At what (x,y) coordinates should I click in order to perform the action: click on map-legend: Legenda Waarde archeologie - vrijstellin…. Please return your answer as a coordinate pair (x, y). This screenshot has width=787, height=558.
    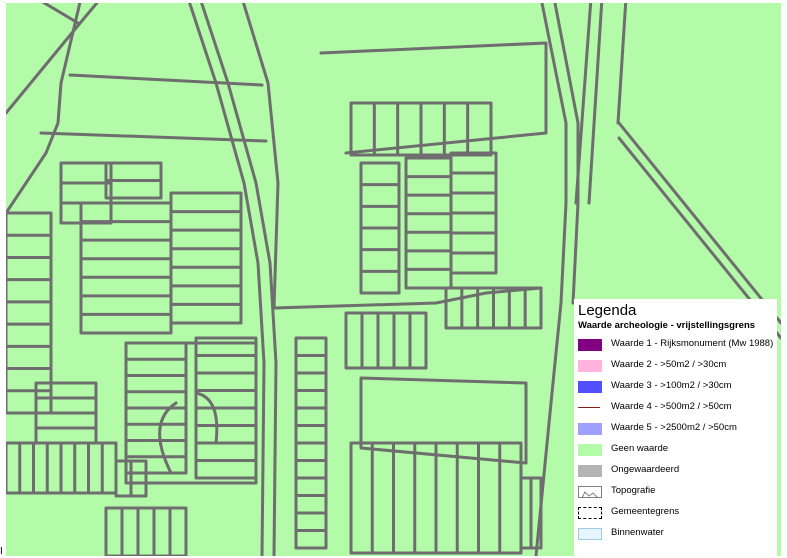
    Looking at the image, I should click on (675, 427).